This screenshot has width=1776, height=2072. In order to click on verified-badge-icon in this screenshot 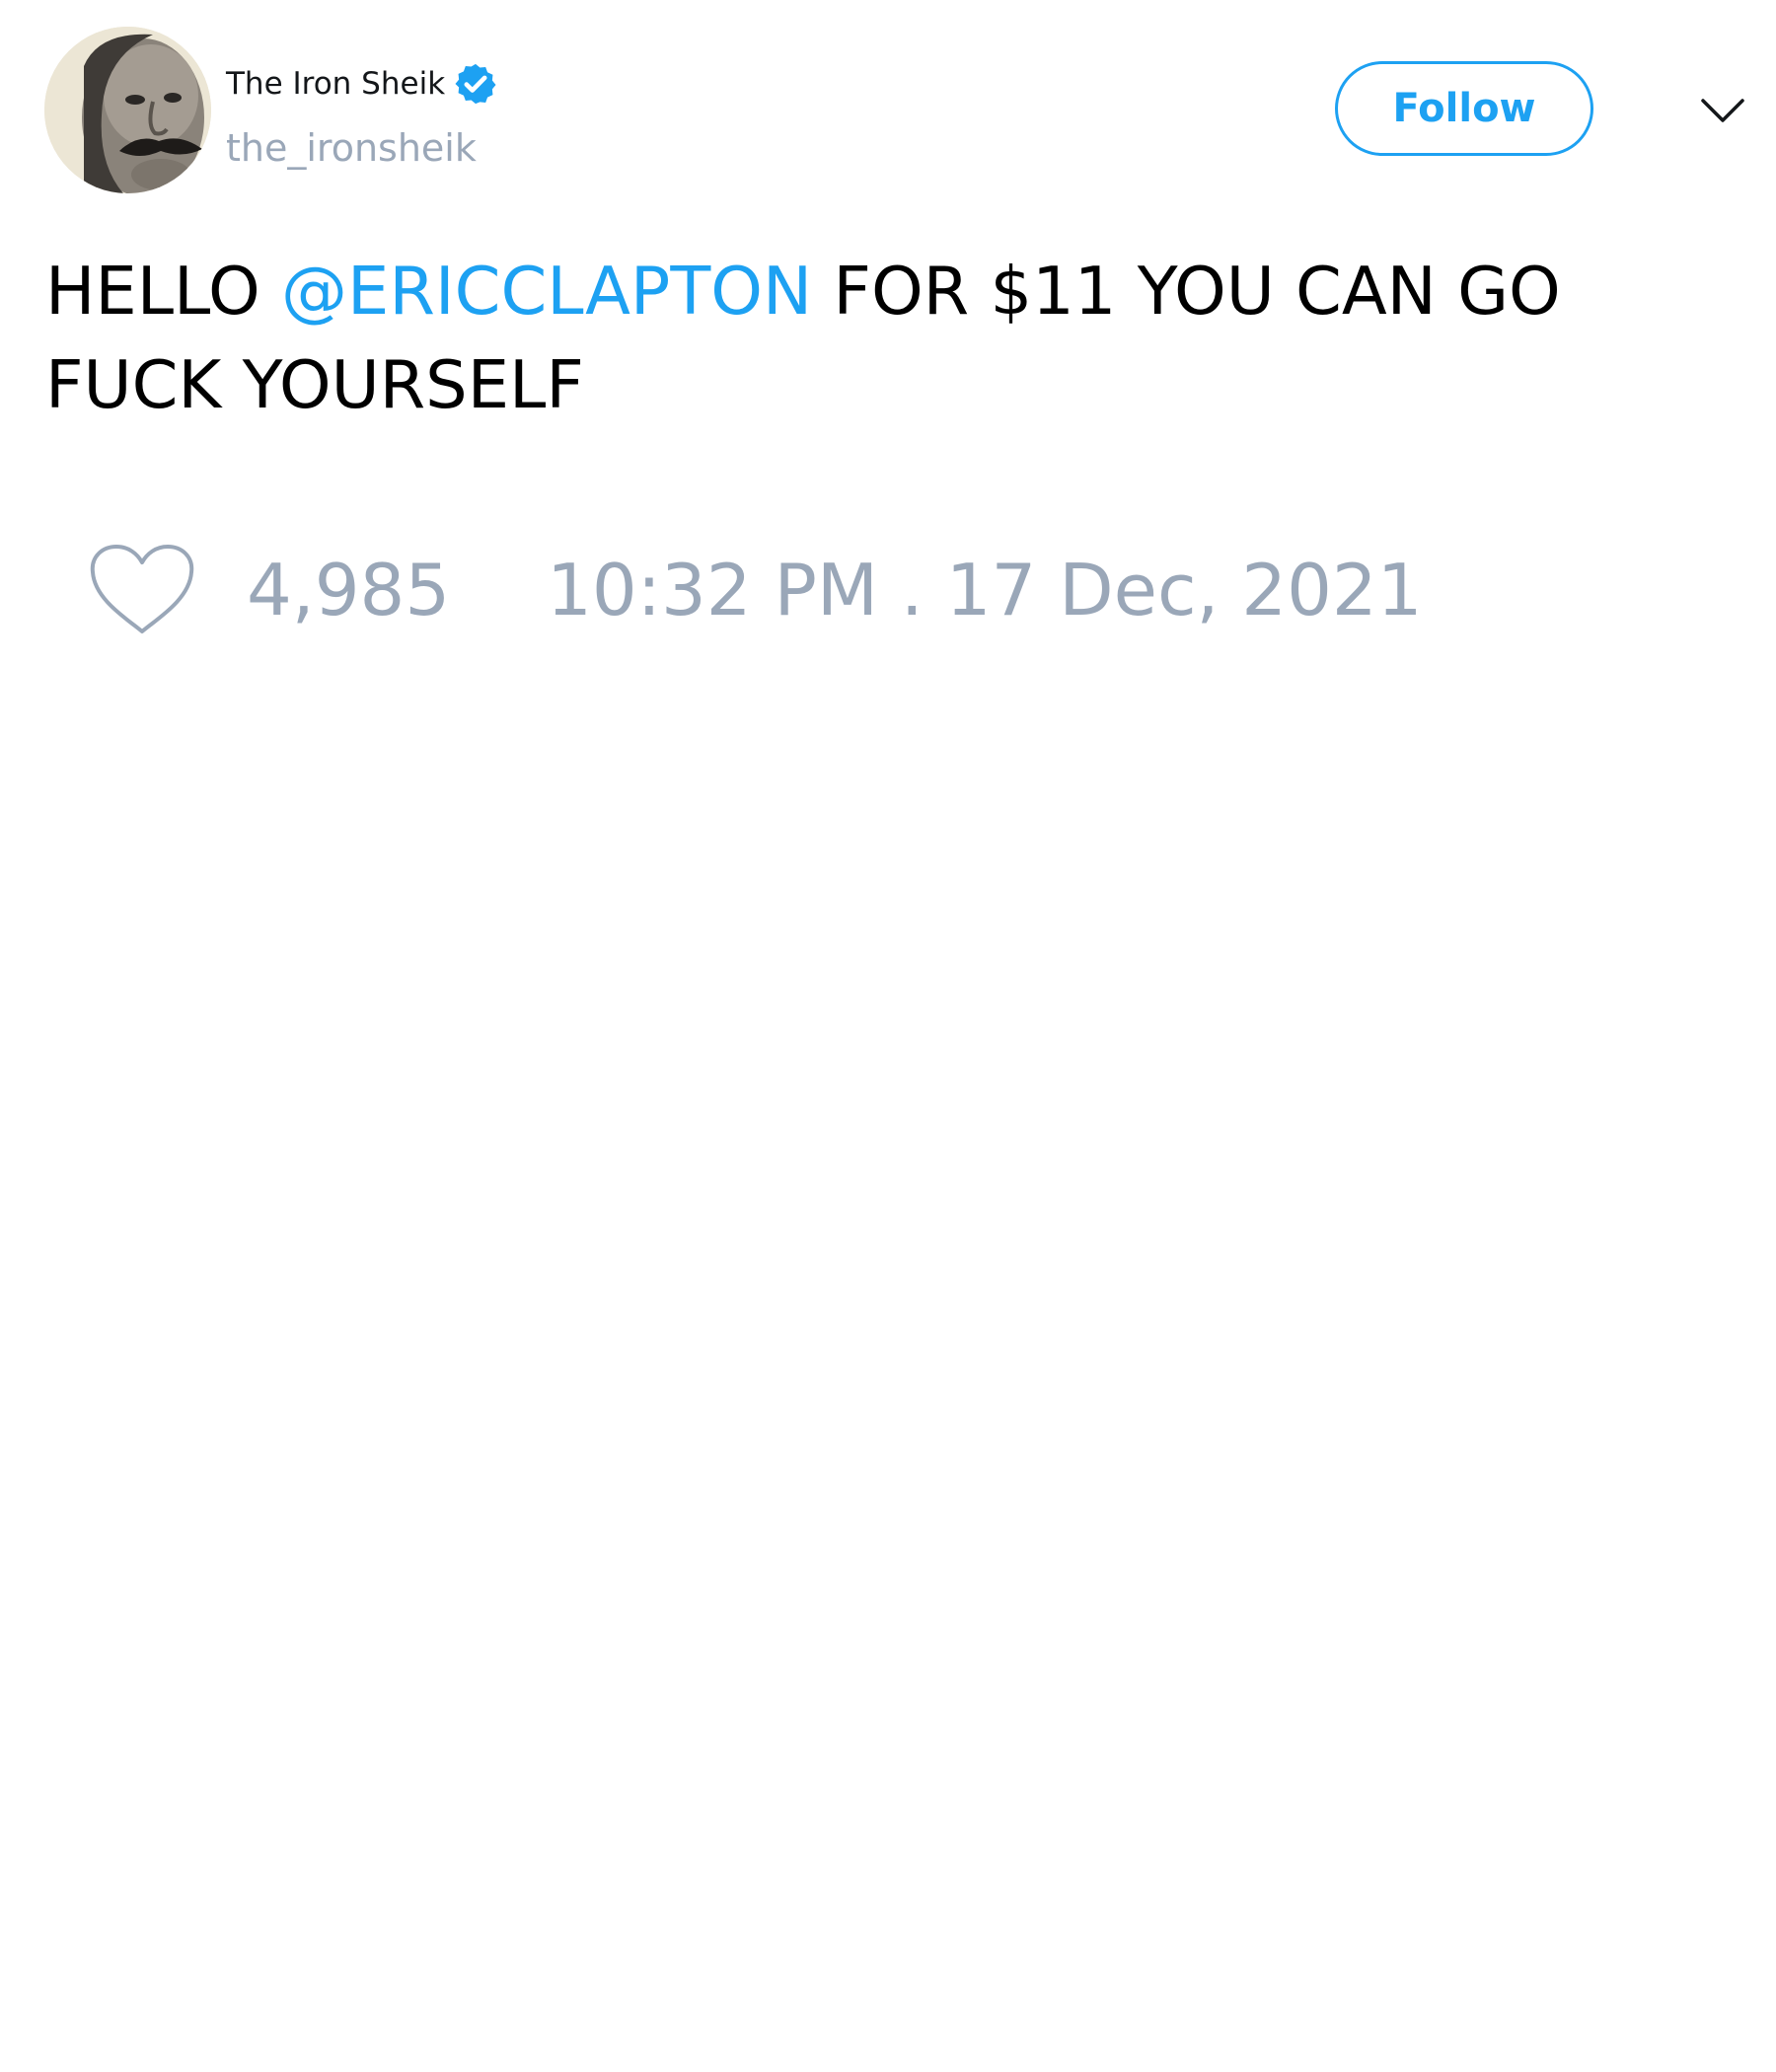, I will do `click(476, 84)`.